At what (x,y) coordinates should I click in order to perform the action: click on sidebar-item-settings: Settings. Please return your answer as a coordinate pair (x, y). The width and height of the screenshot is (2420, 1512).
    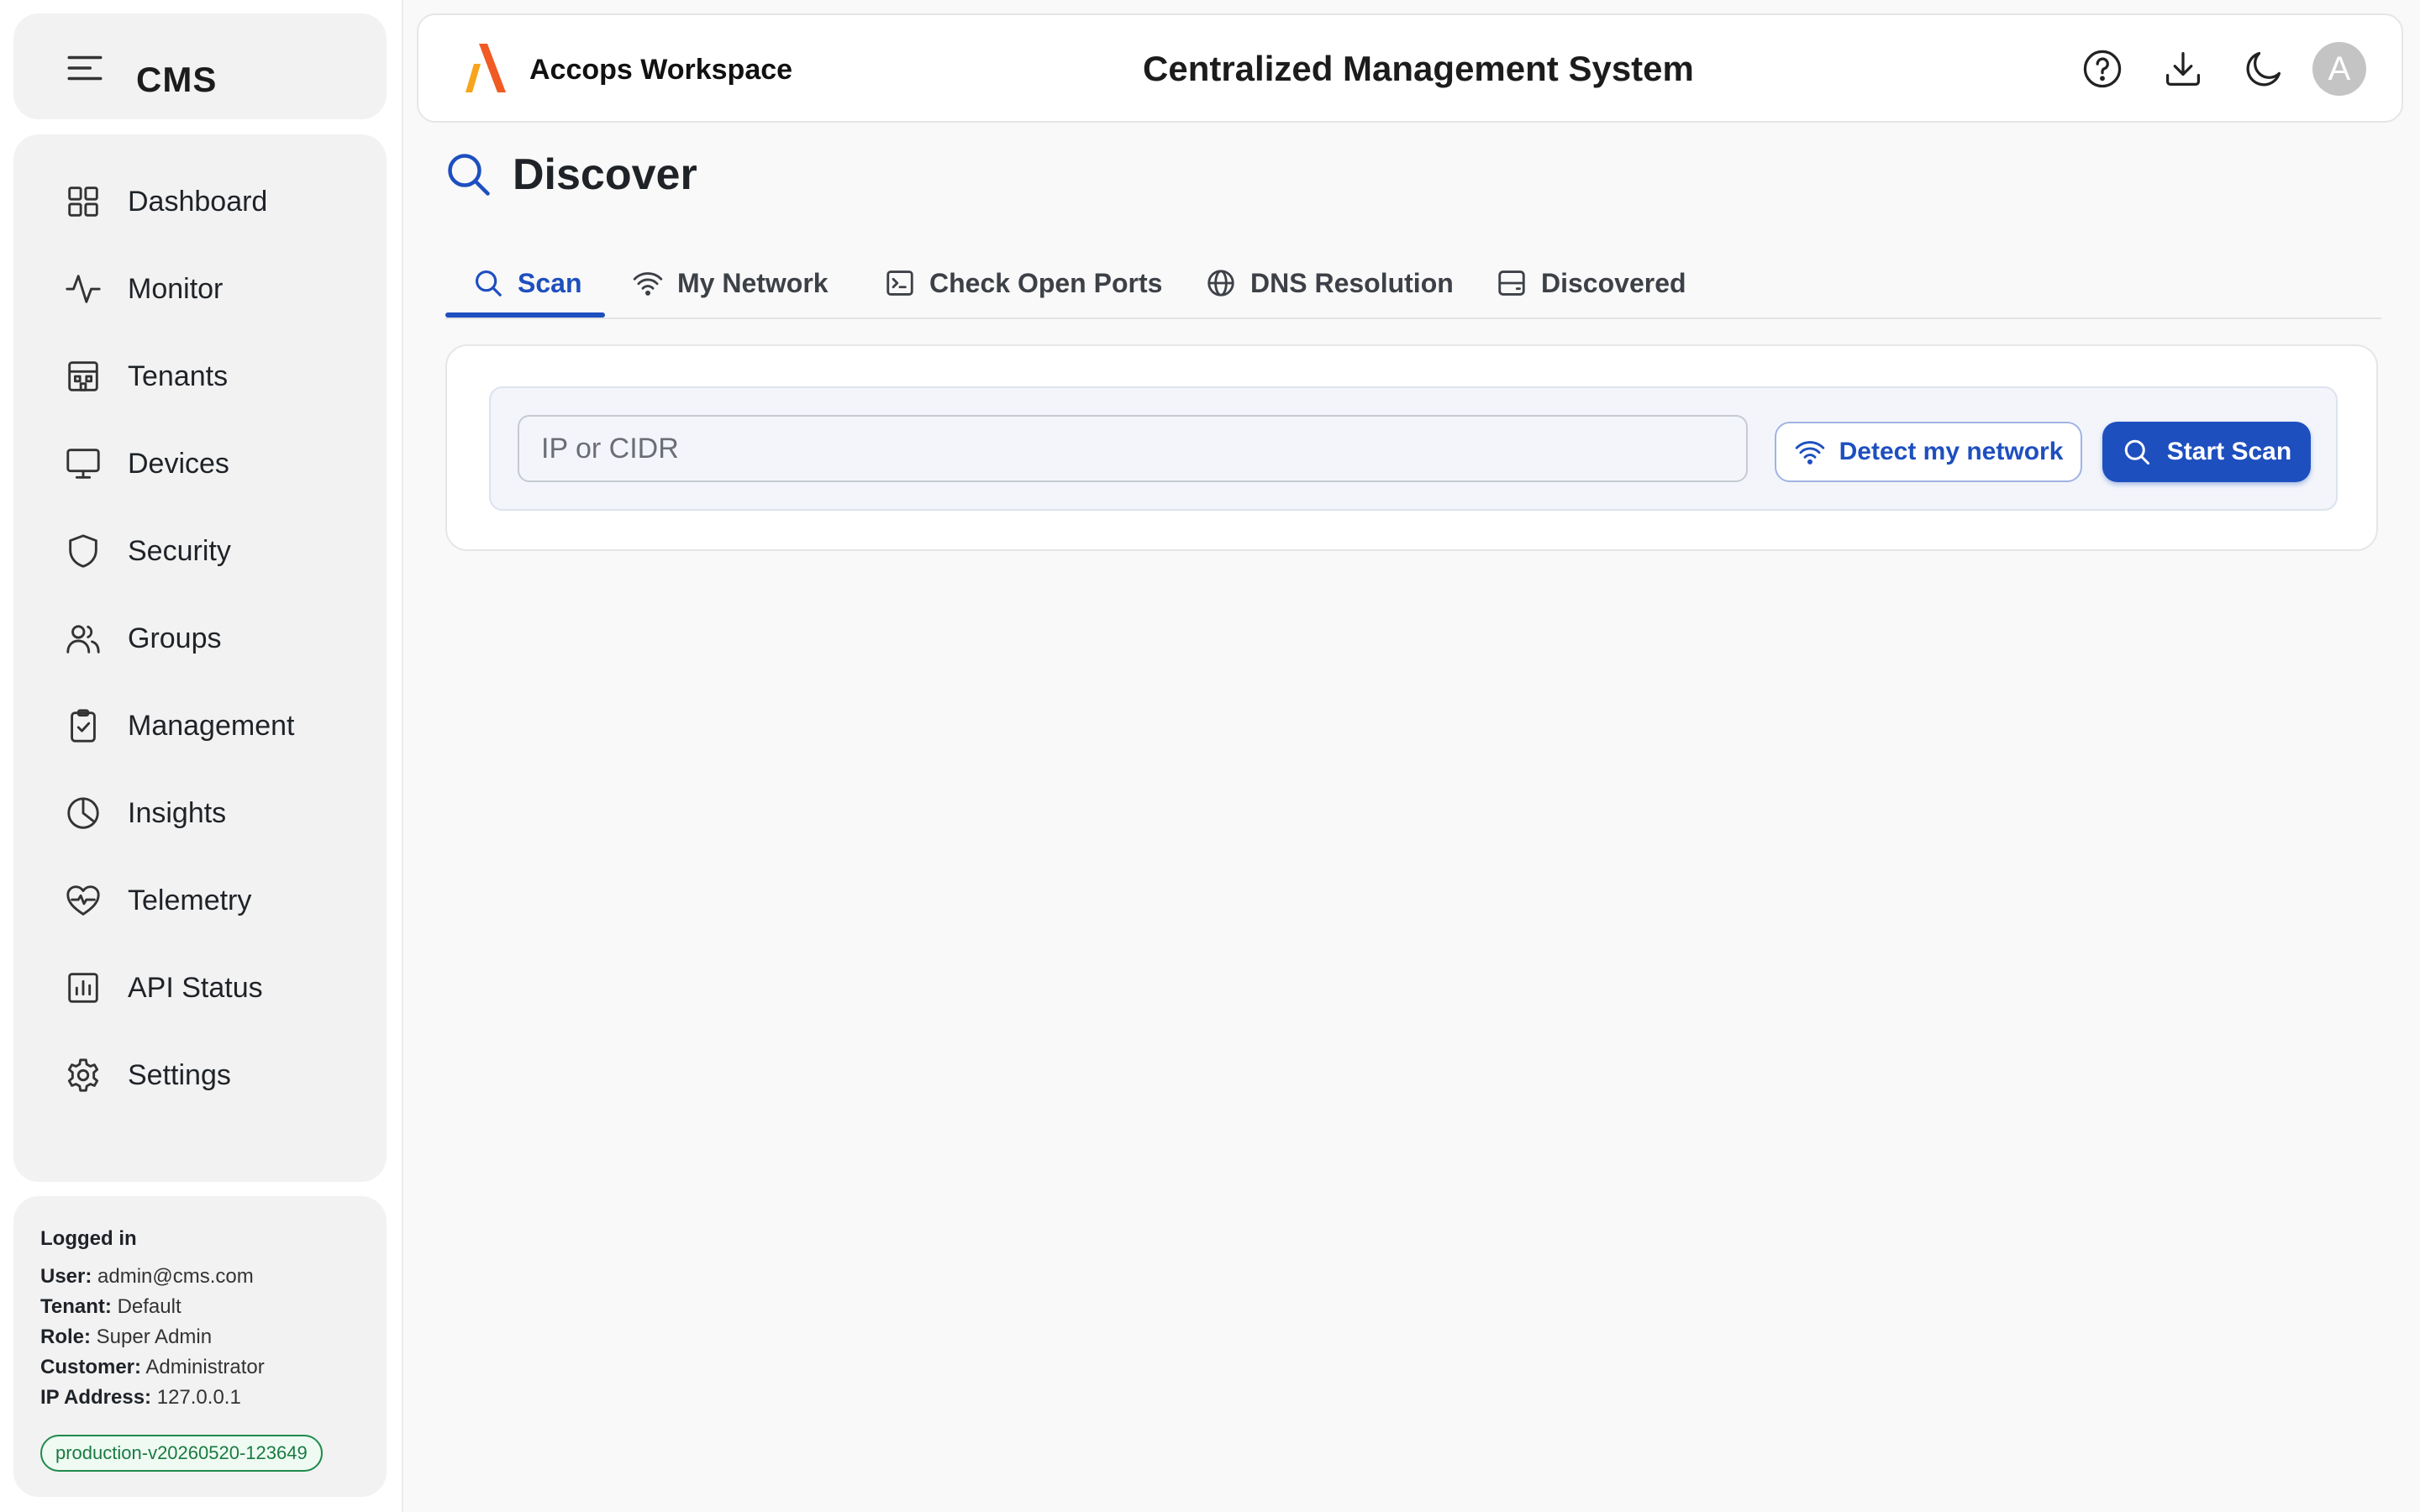
    Looking at the image, I should click on (215, 1075).